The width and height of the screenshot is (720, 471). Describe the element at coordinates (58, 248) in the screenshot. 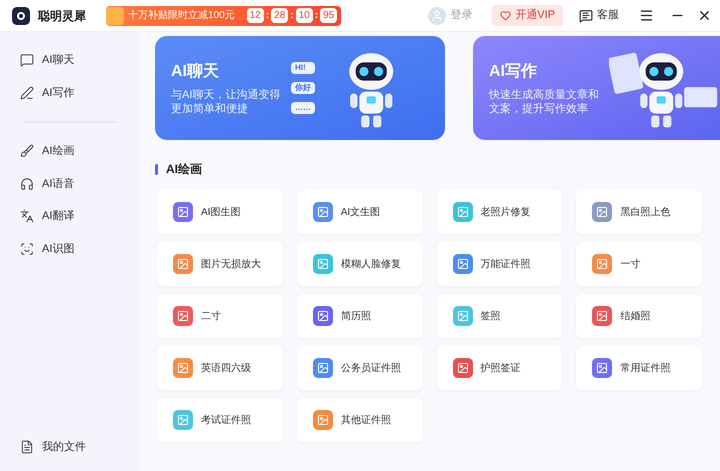

I see `sidebar-item: AI识图` at that location.